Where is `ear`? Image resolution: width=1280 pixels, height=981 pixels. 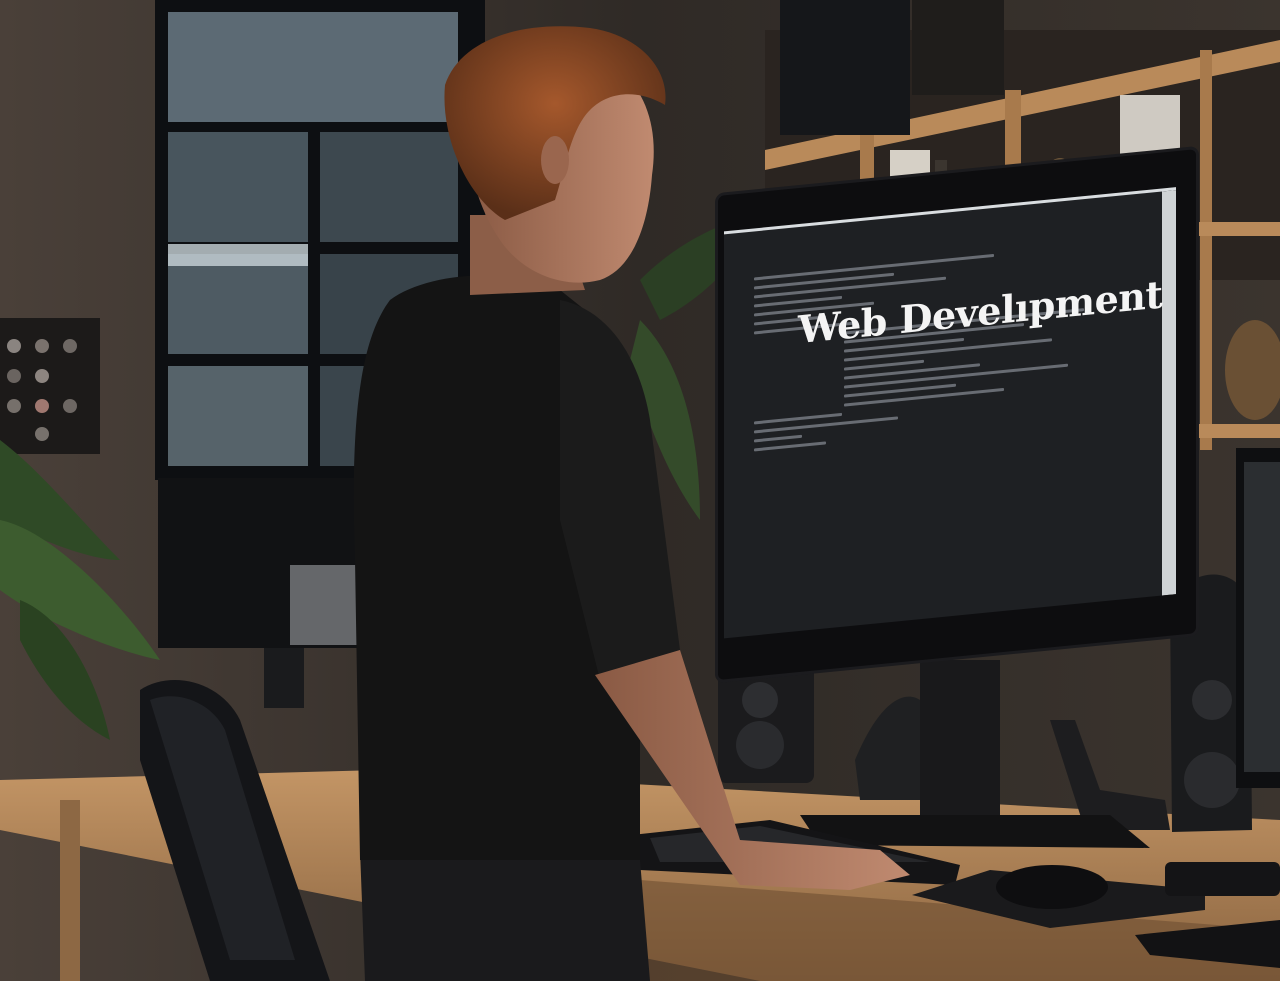 ear is located at coordinates (555, 160).